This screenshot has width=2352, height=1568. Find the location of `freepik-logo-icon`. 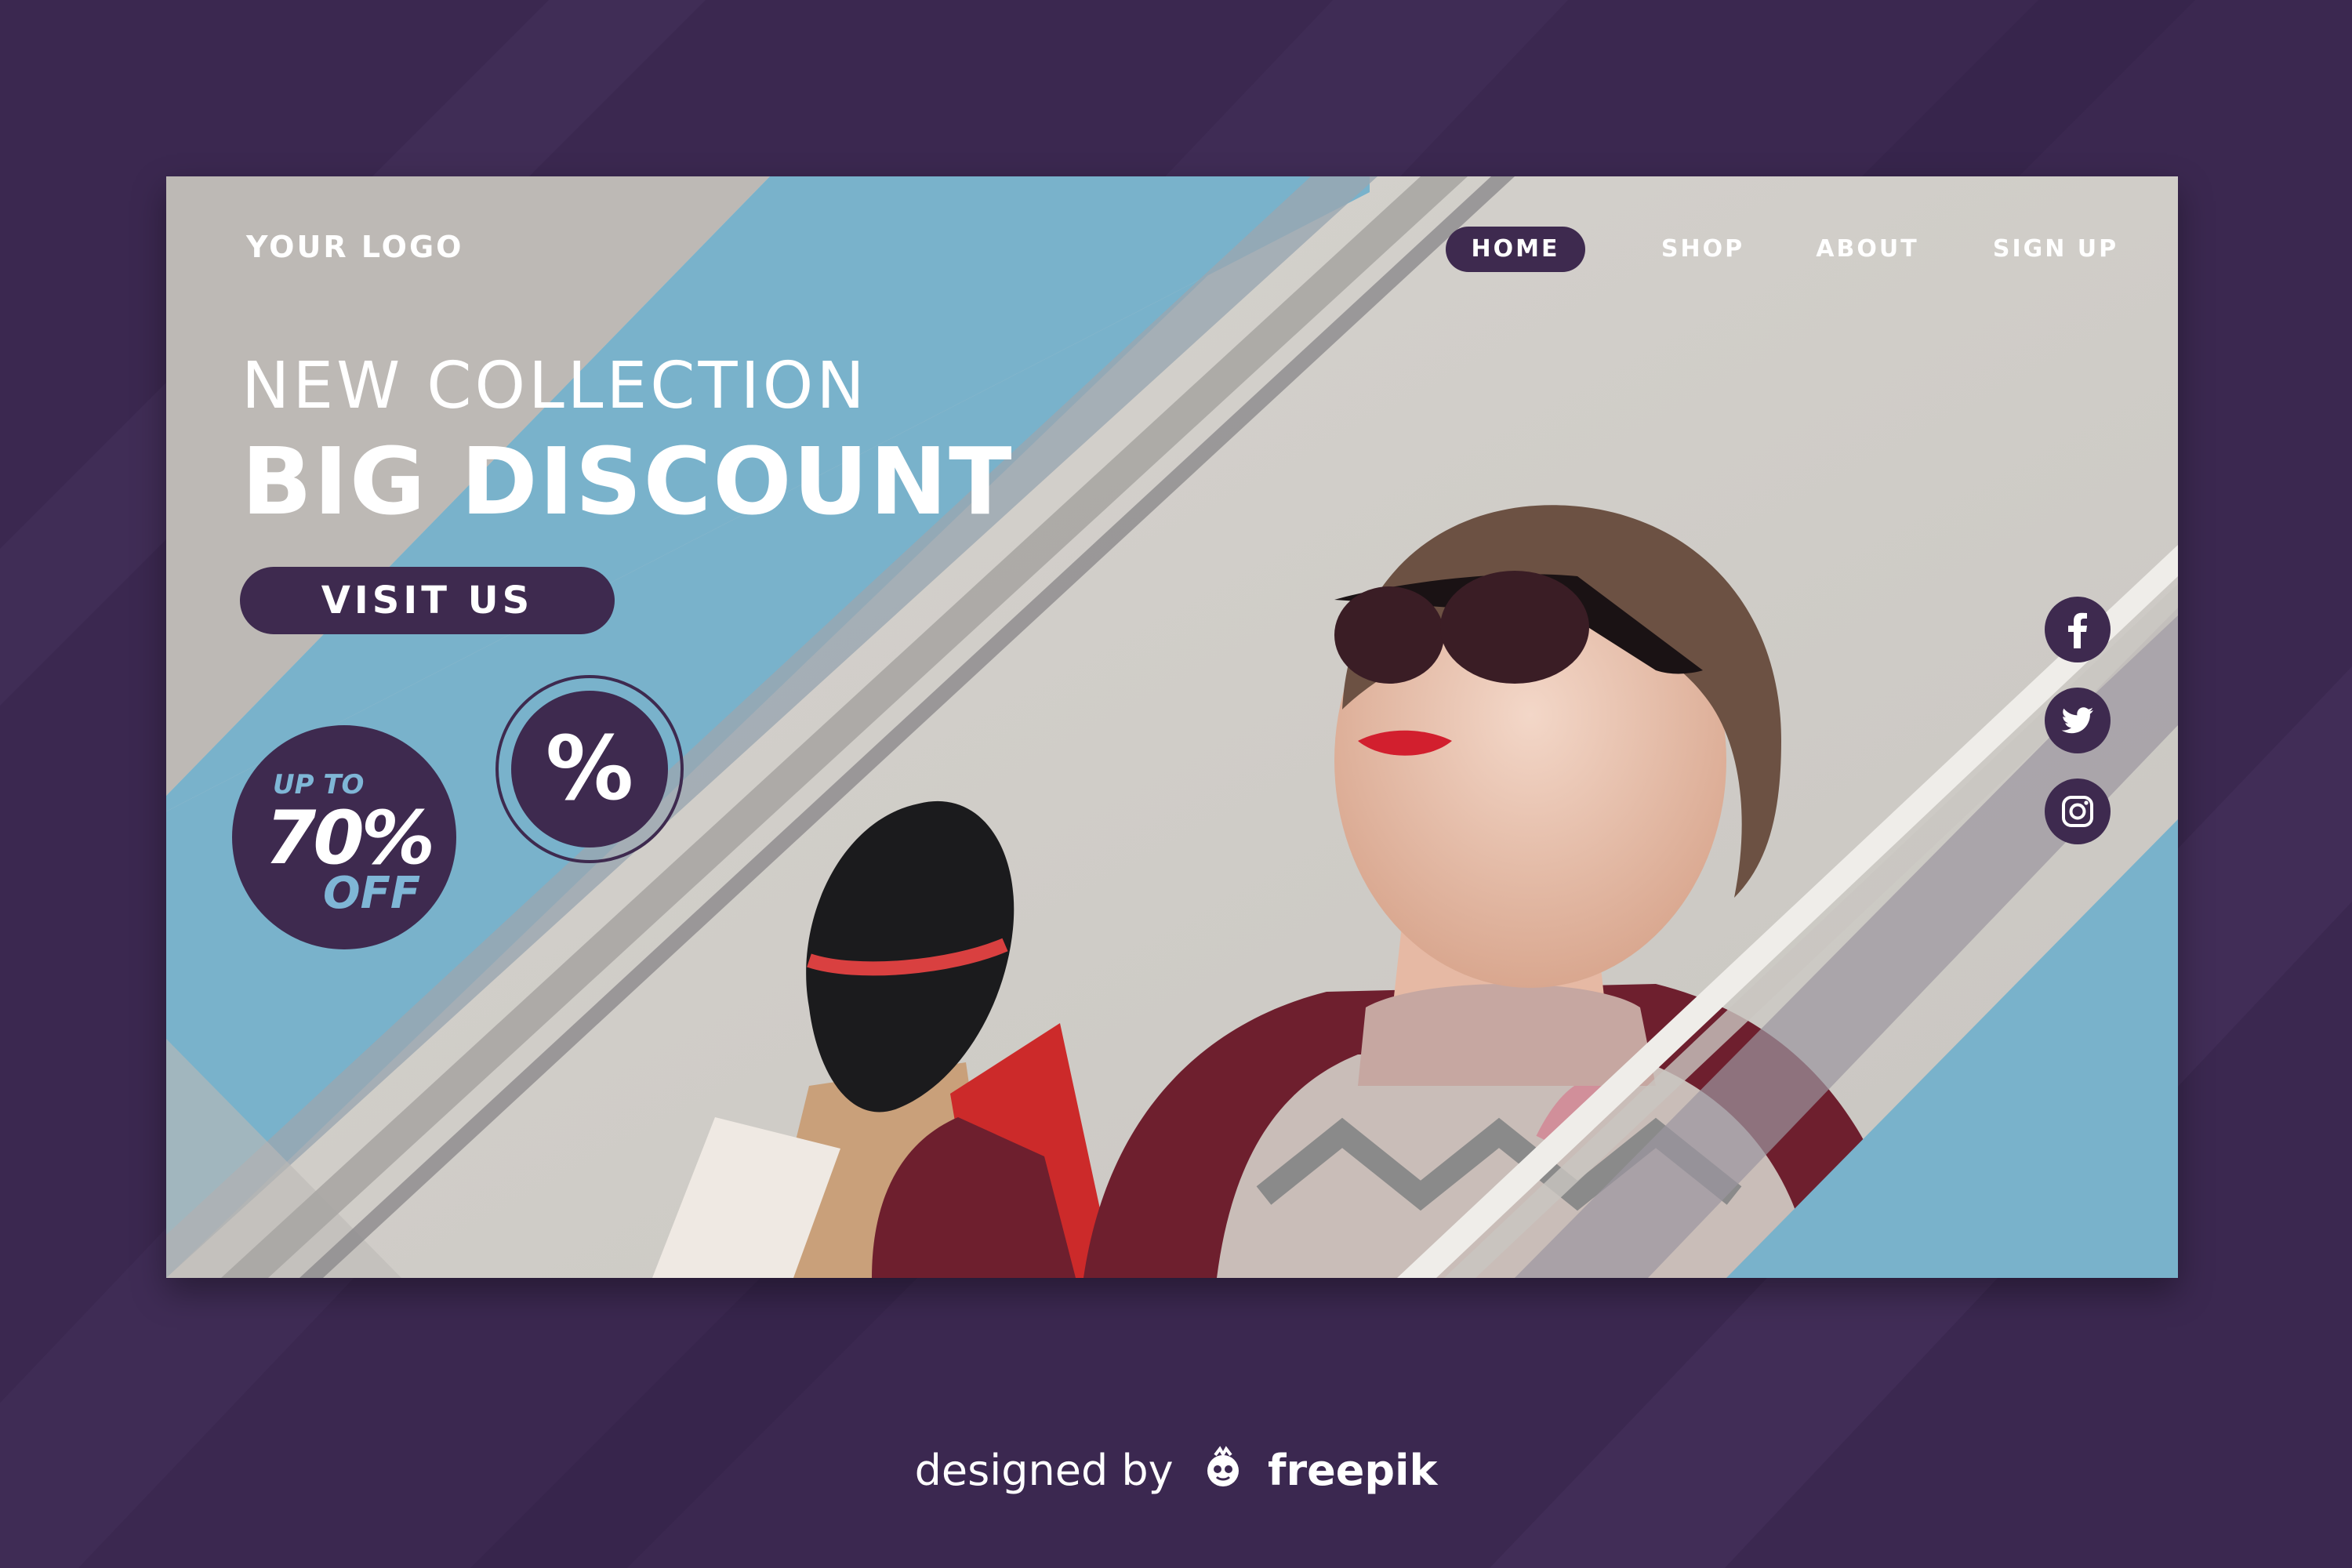

freepik-logo-icon is located at coordinates (1223, 1466).